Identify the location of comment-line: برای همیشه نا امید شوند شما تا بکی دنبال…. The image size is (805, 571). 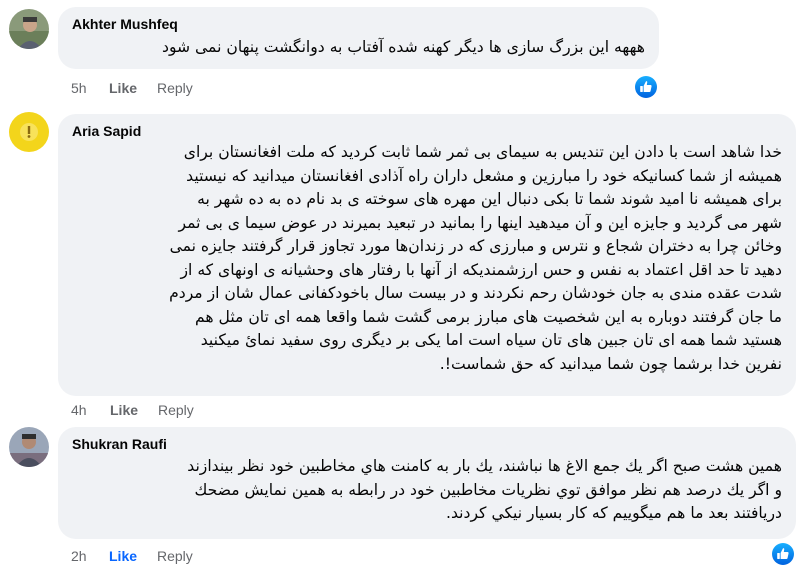
(489, 199).